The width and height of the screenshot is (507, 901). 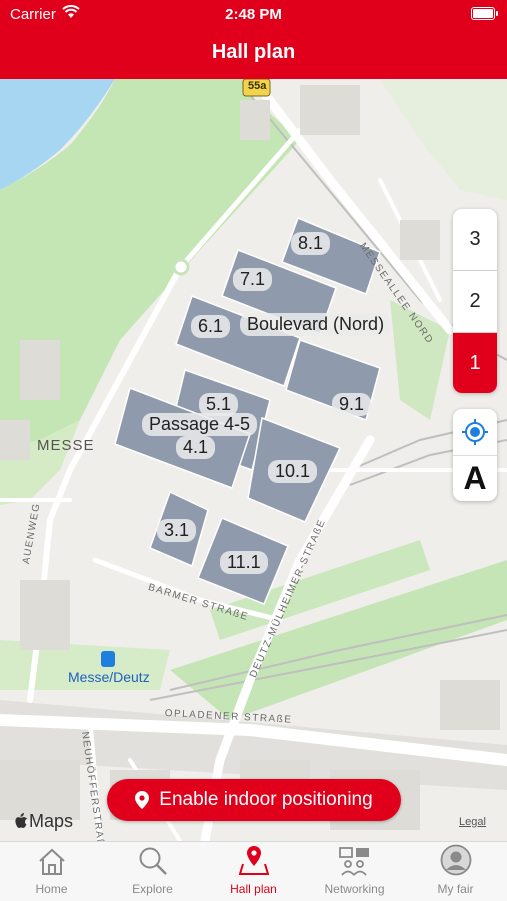 I want to click on person-icon, so click(x=455, y=860).